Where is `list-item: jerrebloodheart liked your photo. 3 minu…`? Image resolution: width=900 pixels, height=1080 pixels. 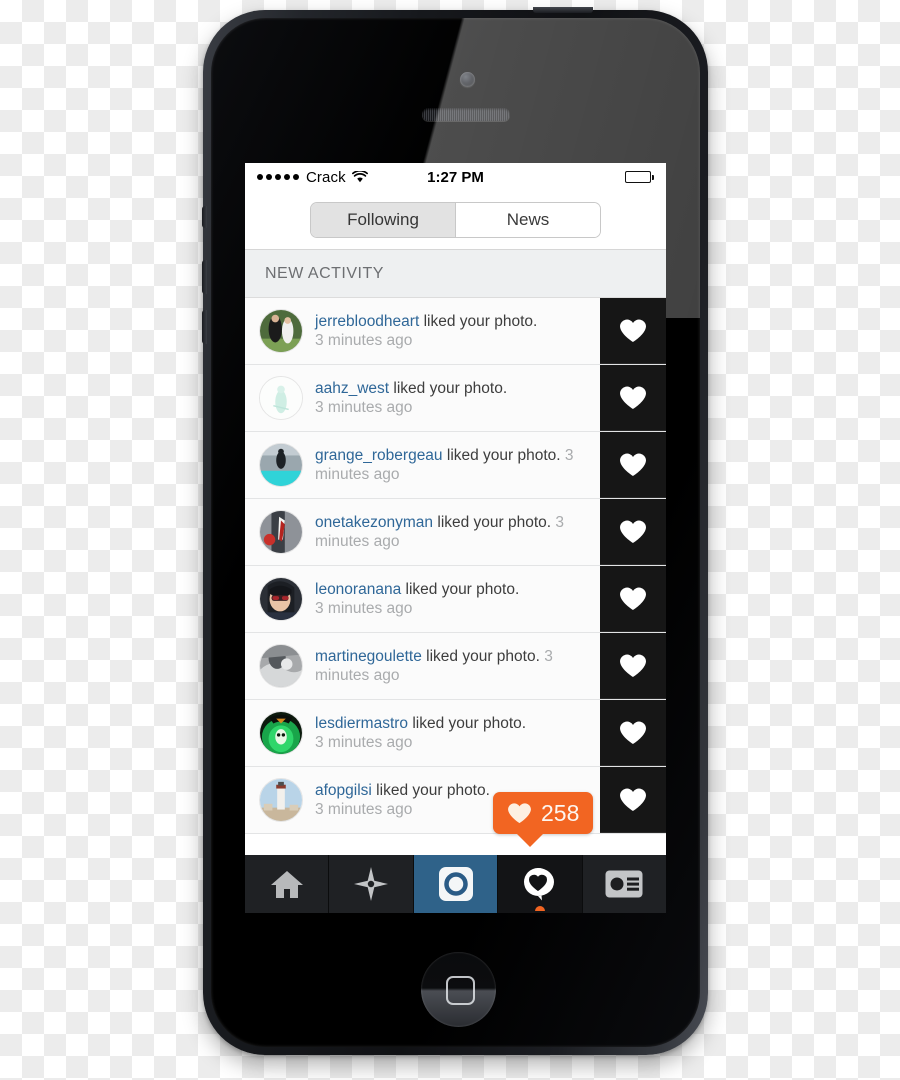
list-item: jerrebloodheart liked your photo. 3 minu… is located at coordinates (455, 331).